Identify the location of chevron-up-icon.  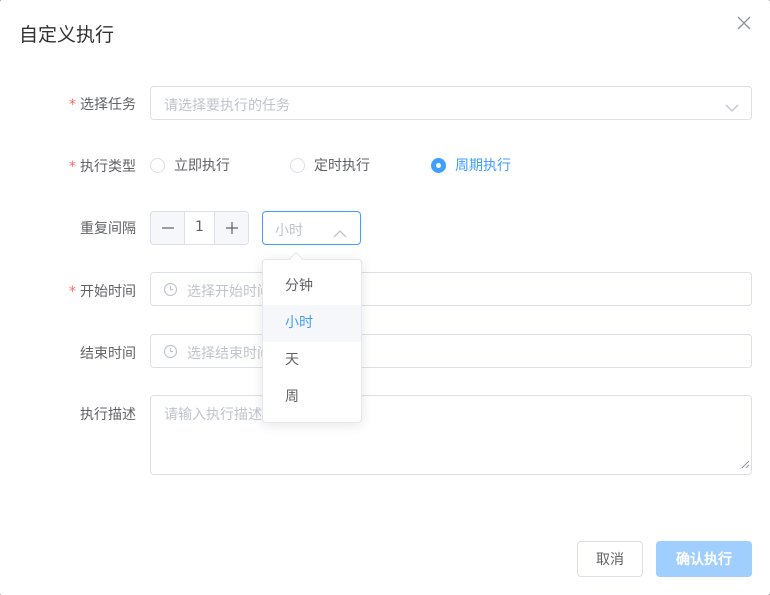
(340, 233).